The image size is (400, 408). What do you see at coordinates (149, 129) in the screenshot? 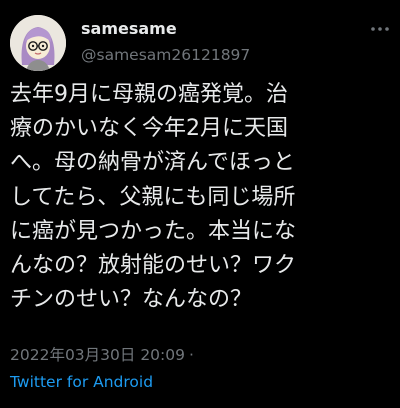
I see `tweet-line: 療のかいなく今年2月に天国` at bounding box center [149, 129].